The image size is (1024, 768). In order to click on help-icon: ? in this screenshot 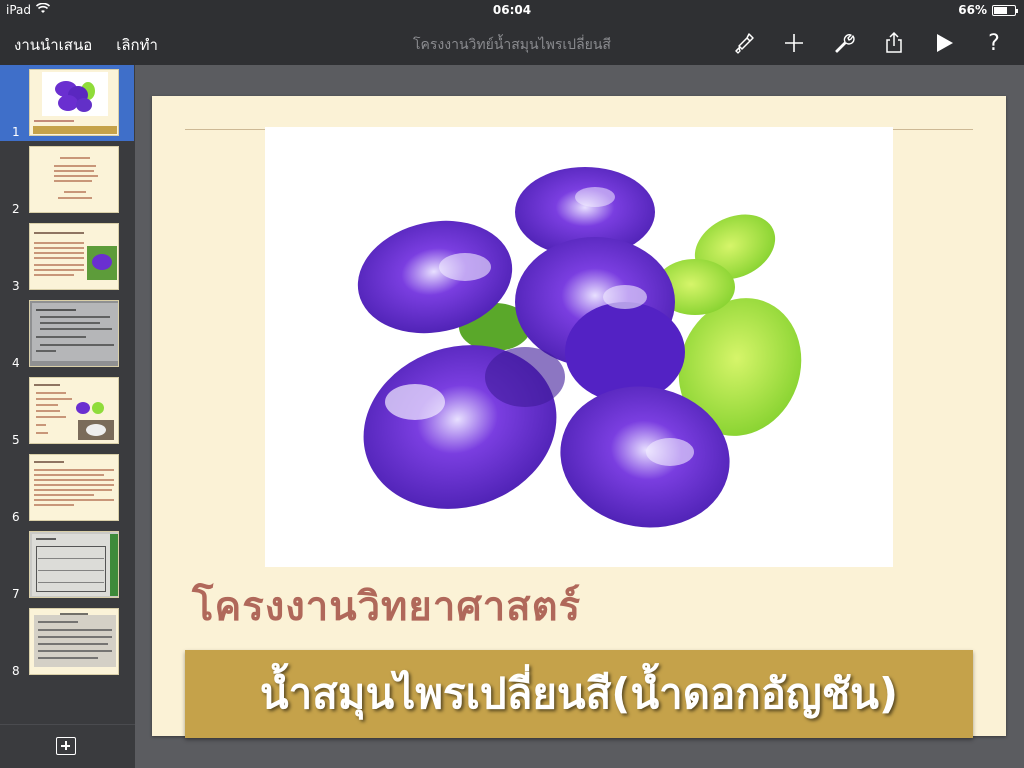, I will do `click(994, 43)`.